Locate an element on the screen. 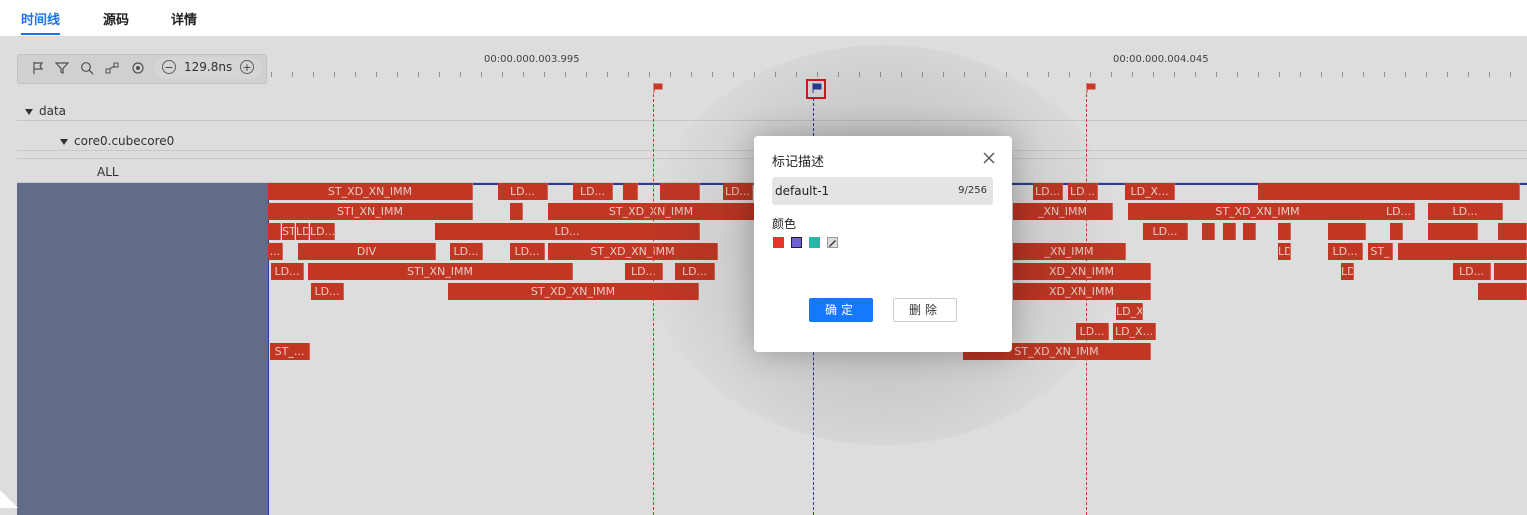  tab-timeline: 时间线 is located at coordinates (41, 22).